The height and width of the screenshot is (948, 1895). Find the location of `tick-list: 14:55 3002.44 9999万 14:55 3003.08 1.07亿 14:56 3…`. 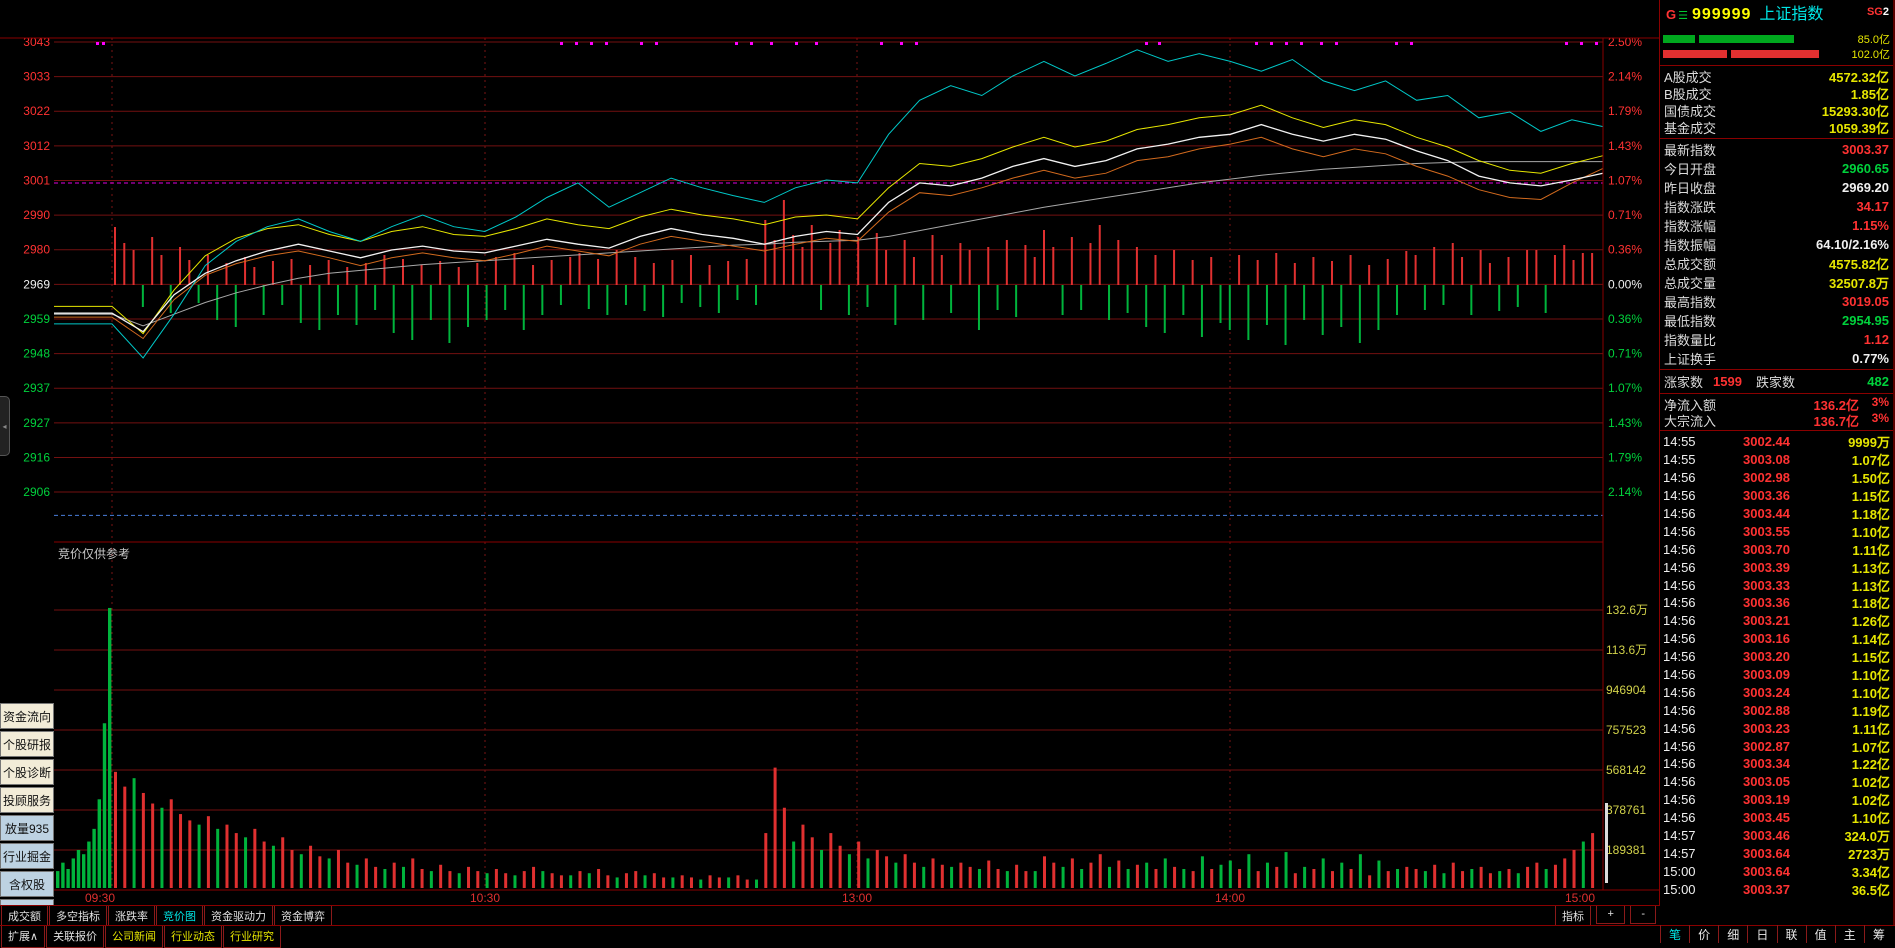

tick-list: 14:55 3002.44 9999万 14:55 3003.08 1.07亿 14:56 3… is located at coordinates (1776, 664).